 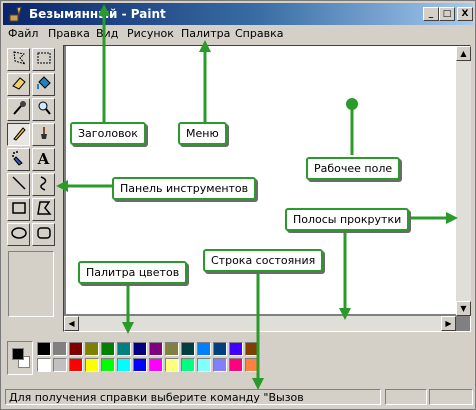 I want to click on menu-view: Вид, so click(x=107, y=33).